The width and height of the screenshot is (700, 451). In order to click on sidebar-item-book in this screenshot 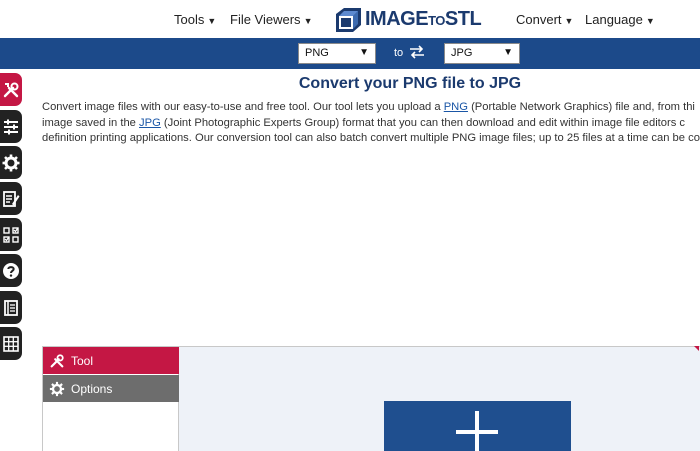, I will do `click(11, 307)`.